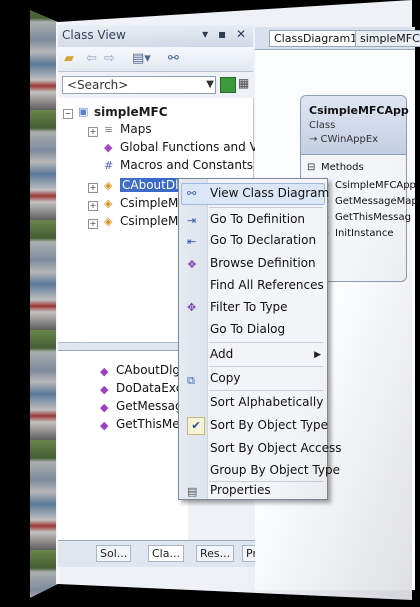 Image resolution: width=420 pixels, height=607 pixels. Describe the element at coordinates (373, 217) in the screenshot. I see `method-item: GetThisMessag` at that location.